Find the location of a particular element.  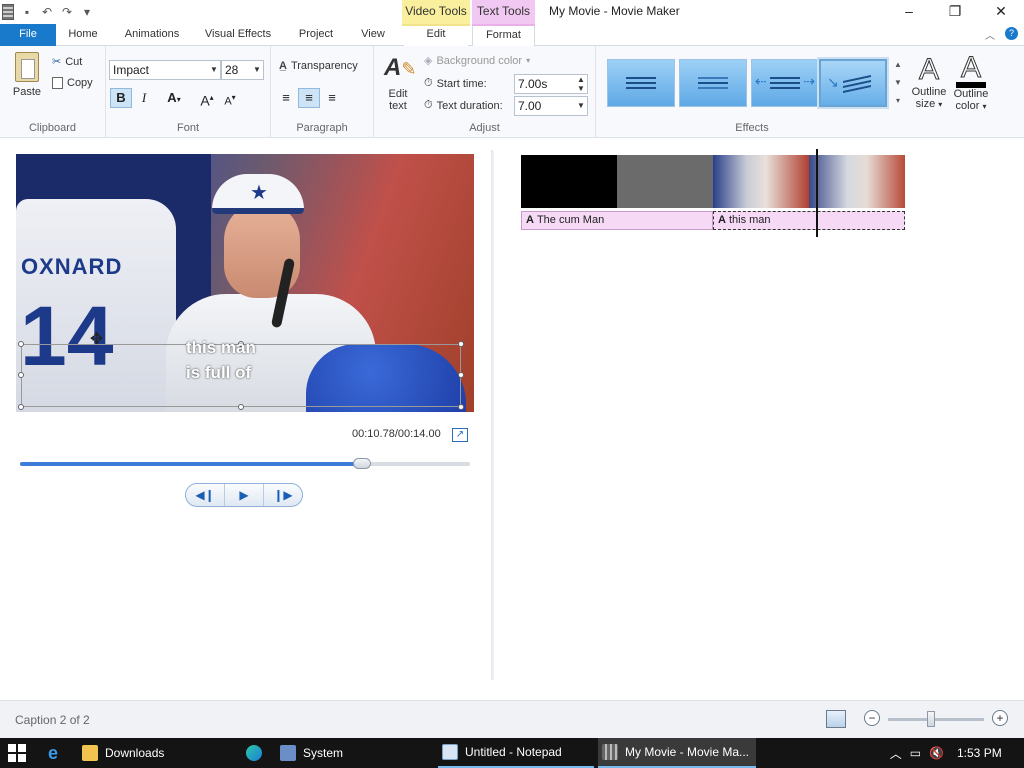

copy-button: Copy is located at coordinates (72, 83).